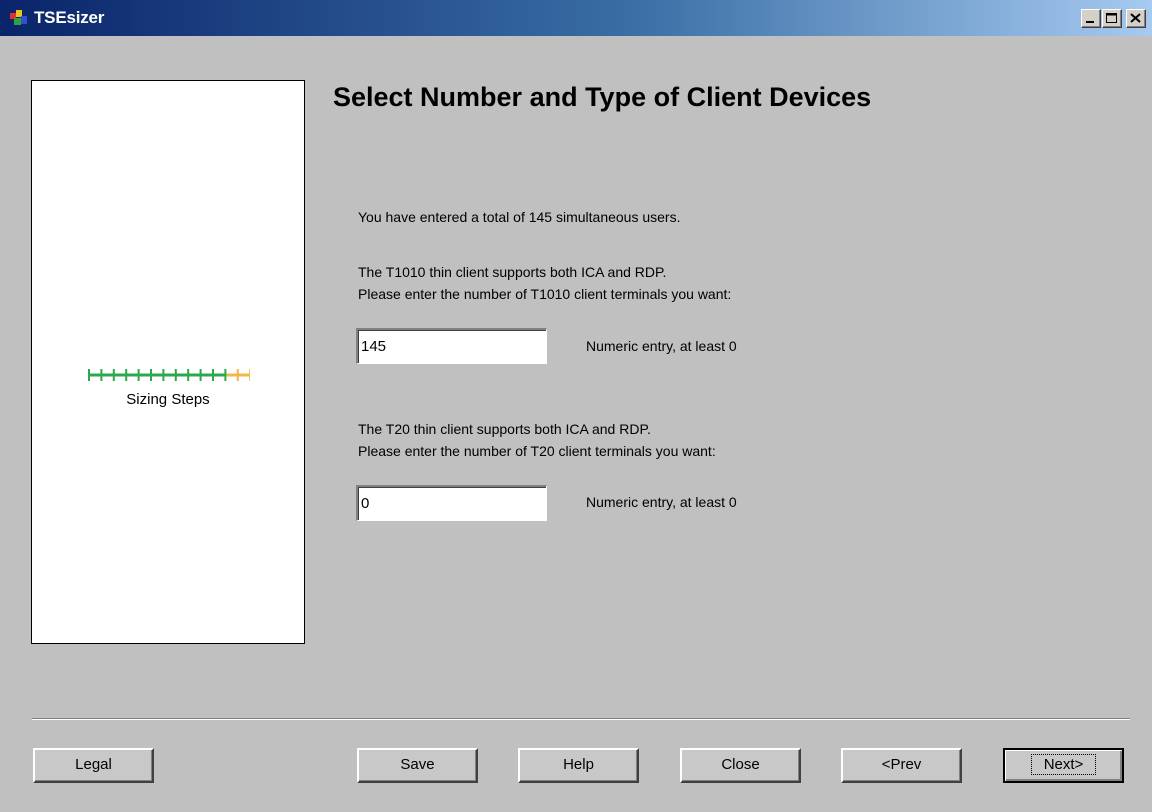 Image resolution: width=1152 pixels, height=812 pixels. I want to click on app-icon, so click(18, 17).